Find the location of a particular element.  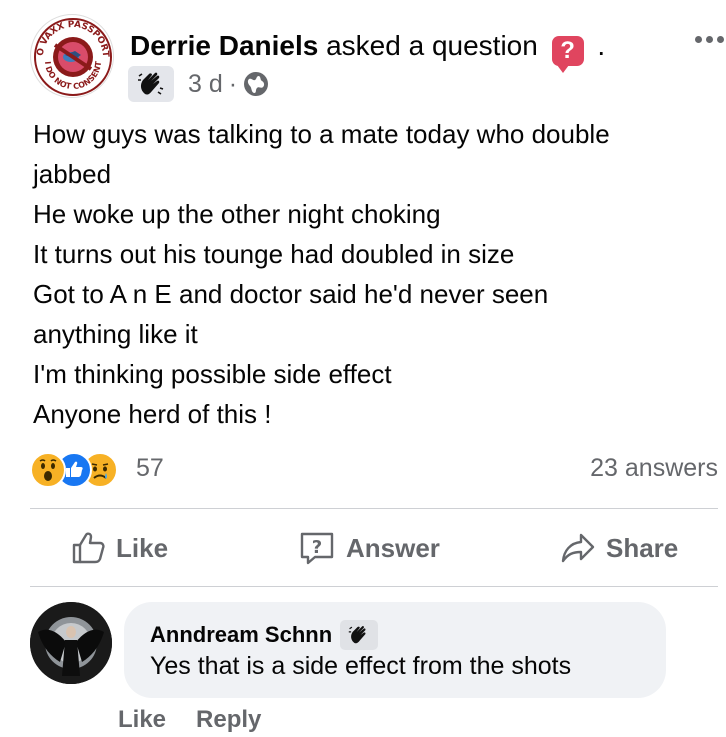

comment-reply-link: Reply is located at coordinates (228, 720).